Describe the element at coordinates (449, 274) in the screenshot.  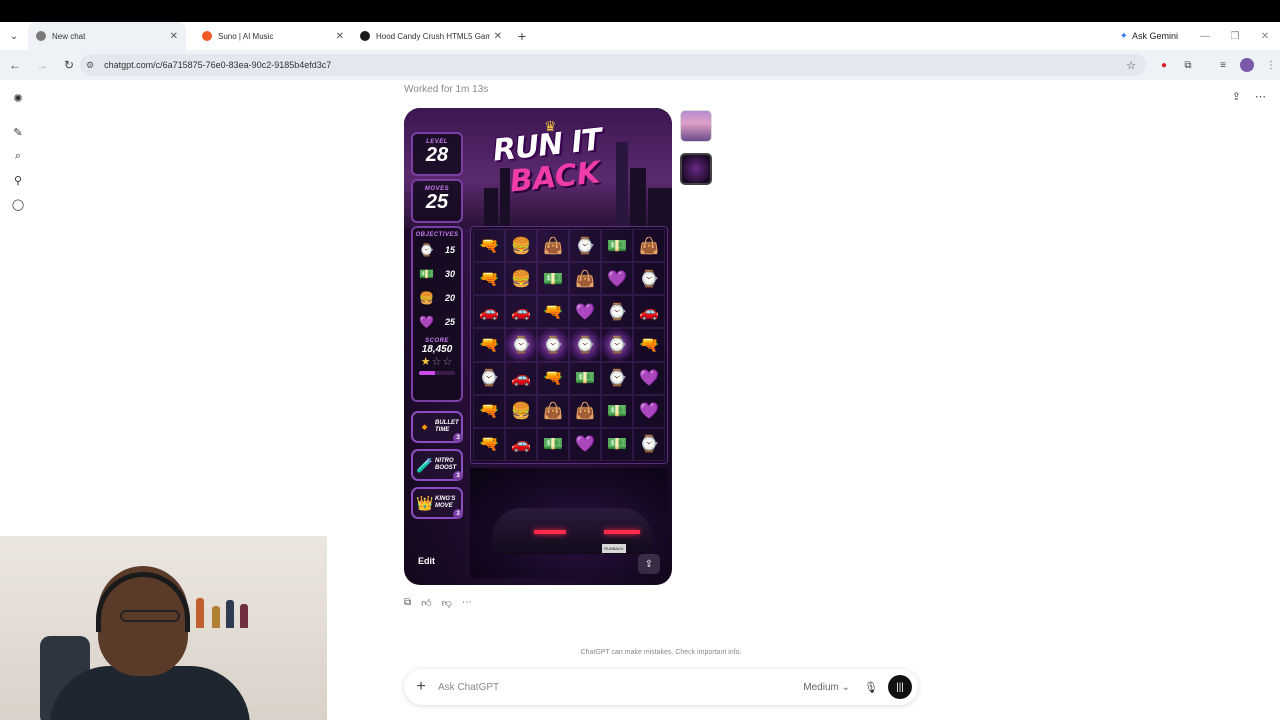
I see `objective-count: 30` at that location.